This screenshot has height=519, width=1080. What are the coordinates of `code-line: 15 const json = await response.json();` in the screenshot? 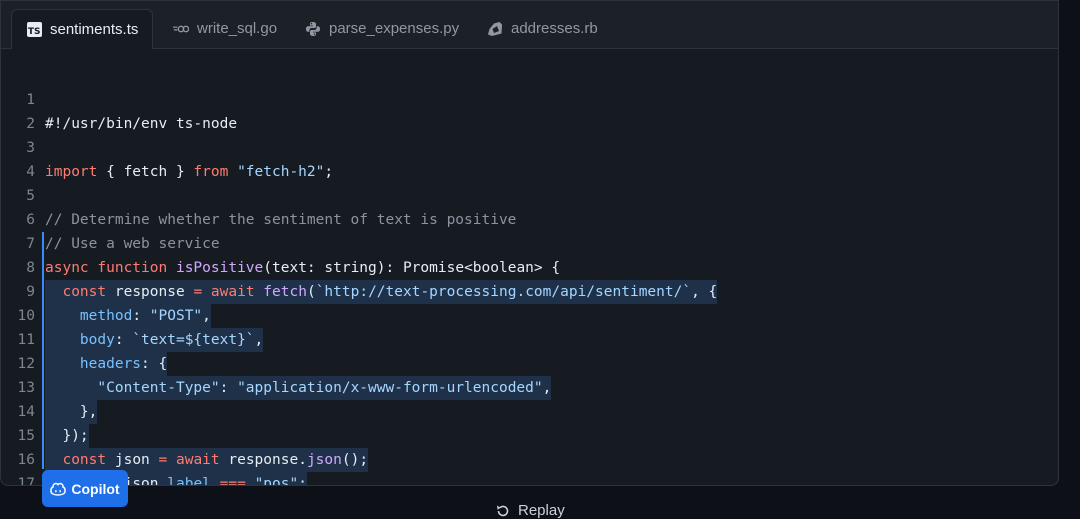 It's located at (501, 436).